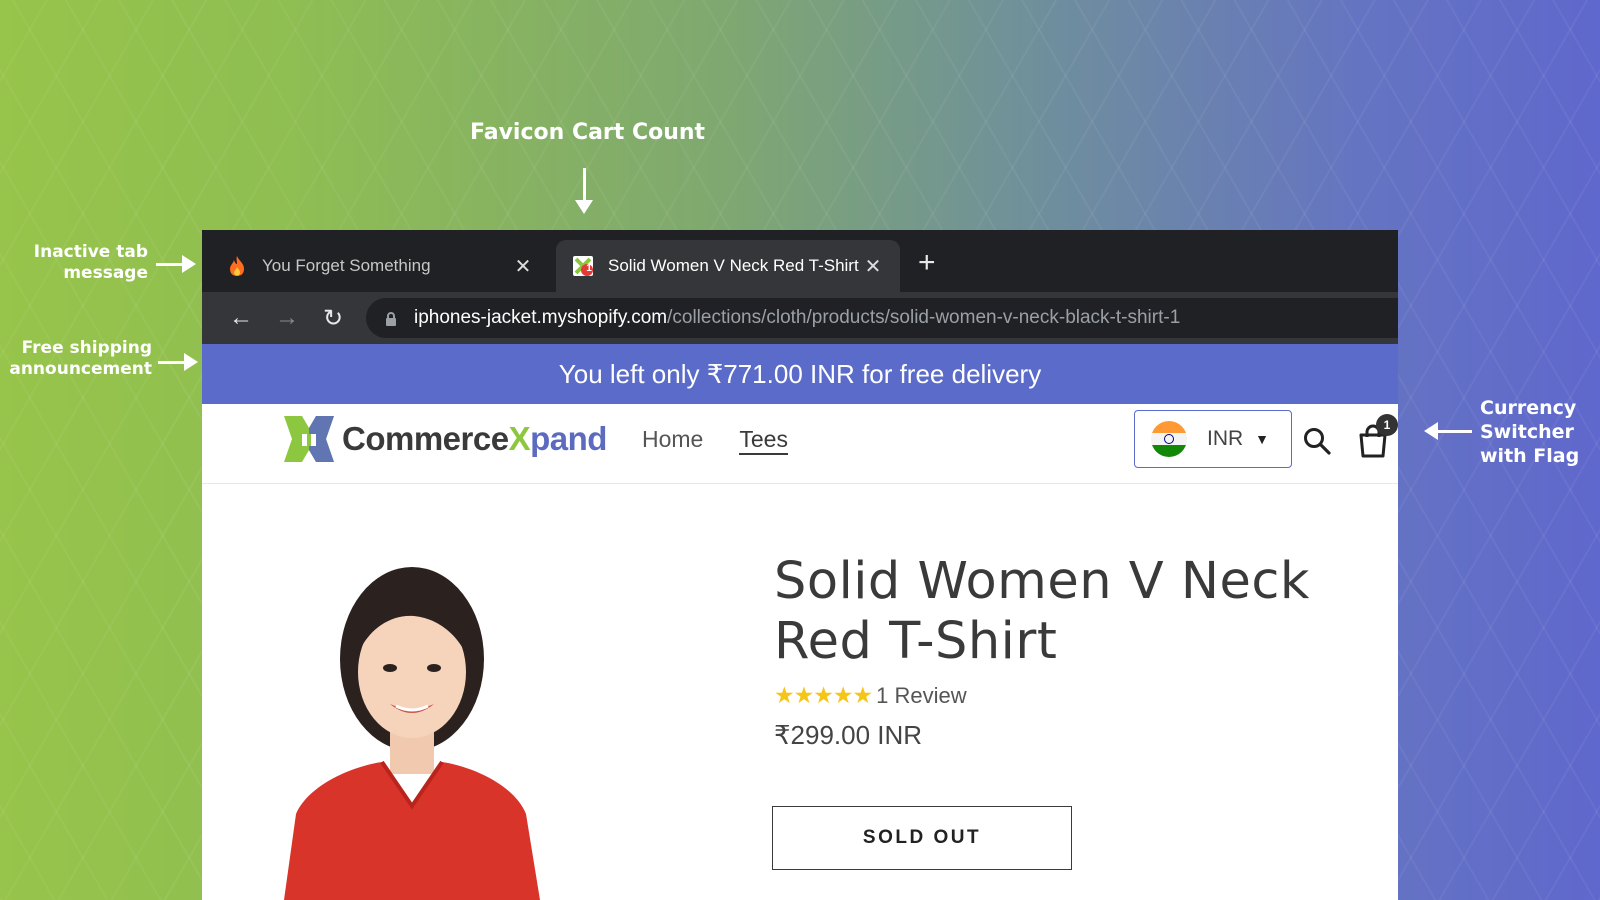 The height and width of the screenshot is (900, 1600). I want to click on logo-text: CommerceXpand, so click(474, 439).